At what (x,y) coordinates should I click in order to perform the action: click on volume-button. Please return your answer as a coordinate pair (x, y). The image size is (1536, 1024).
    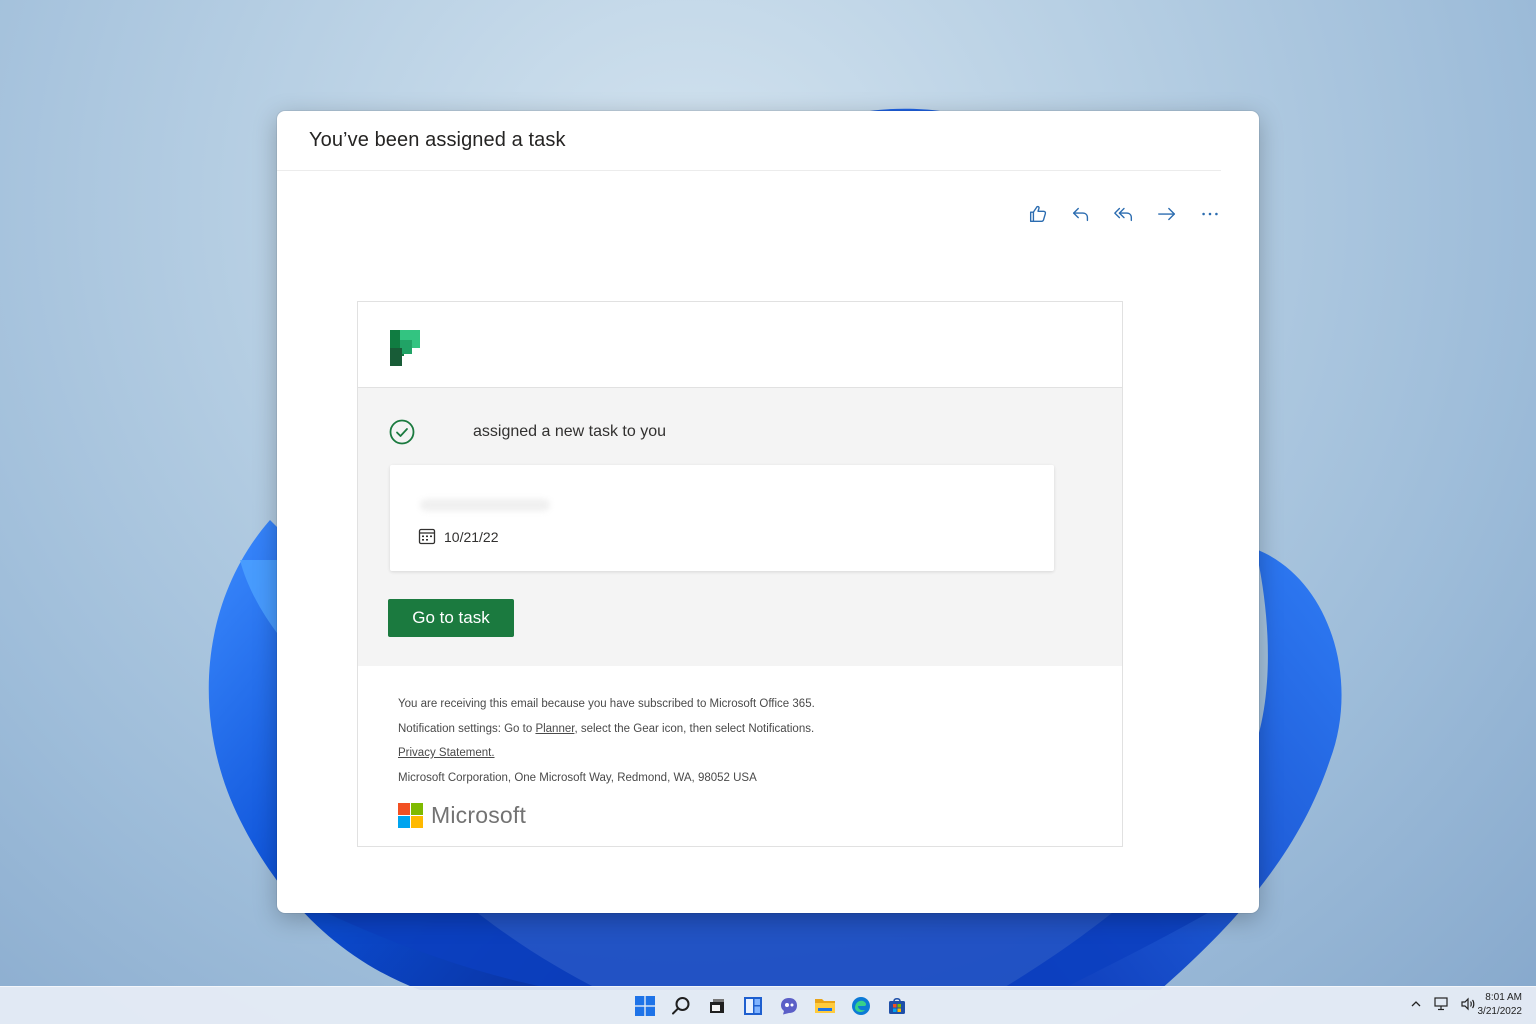
    Looking at the image, I should click on (1468, 1004).